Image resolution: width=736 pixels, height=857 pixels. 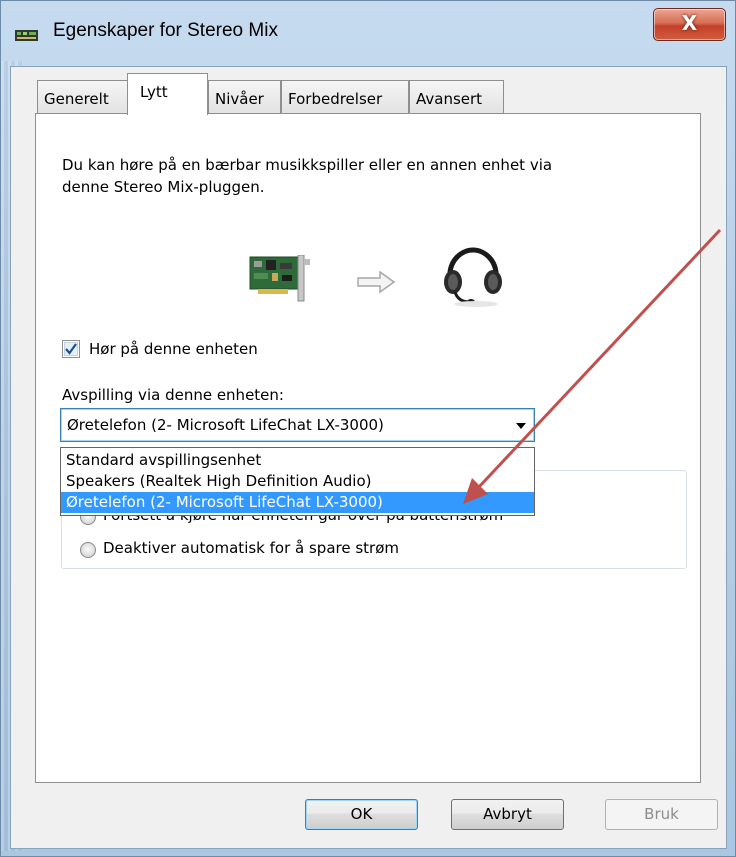 What do you see at coordinates (76, 99) in the screenshot?
I see `tab-label: Generelt` at bounding box center [76, 99].